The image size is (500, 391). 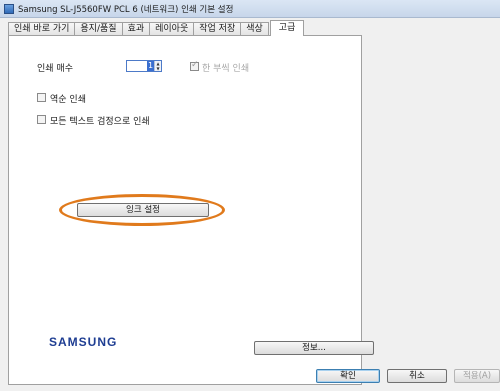 What do you see at coordinates (42, 29) in the screenshot?
I see `tab-print-shortcuts: 인쇄 바로 가기` at bounding box center [42, 29].